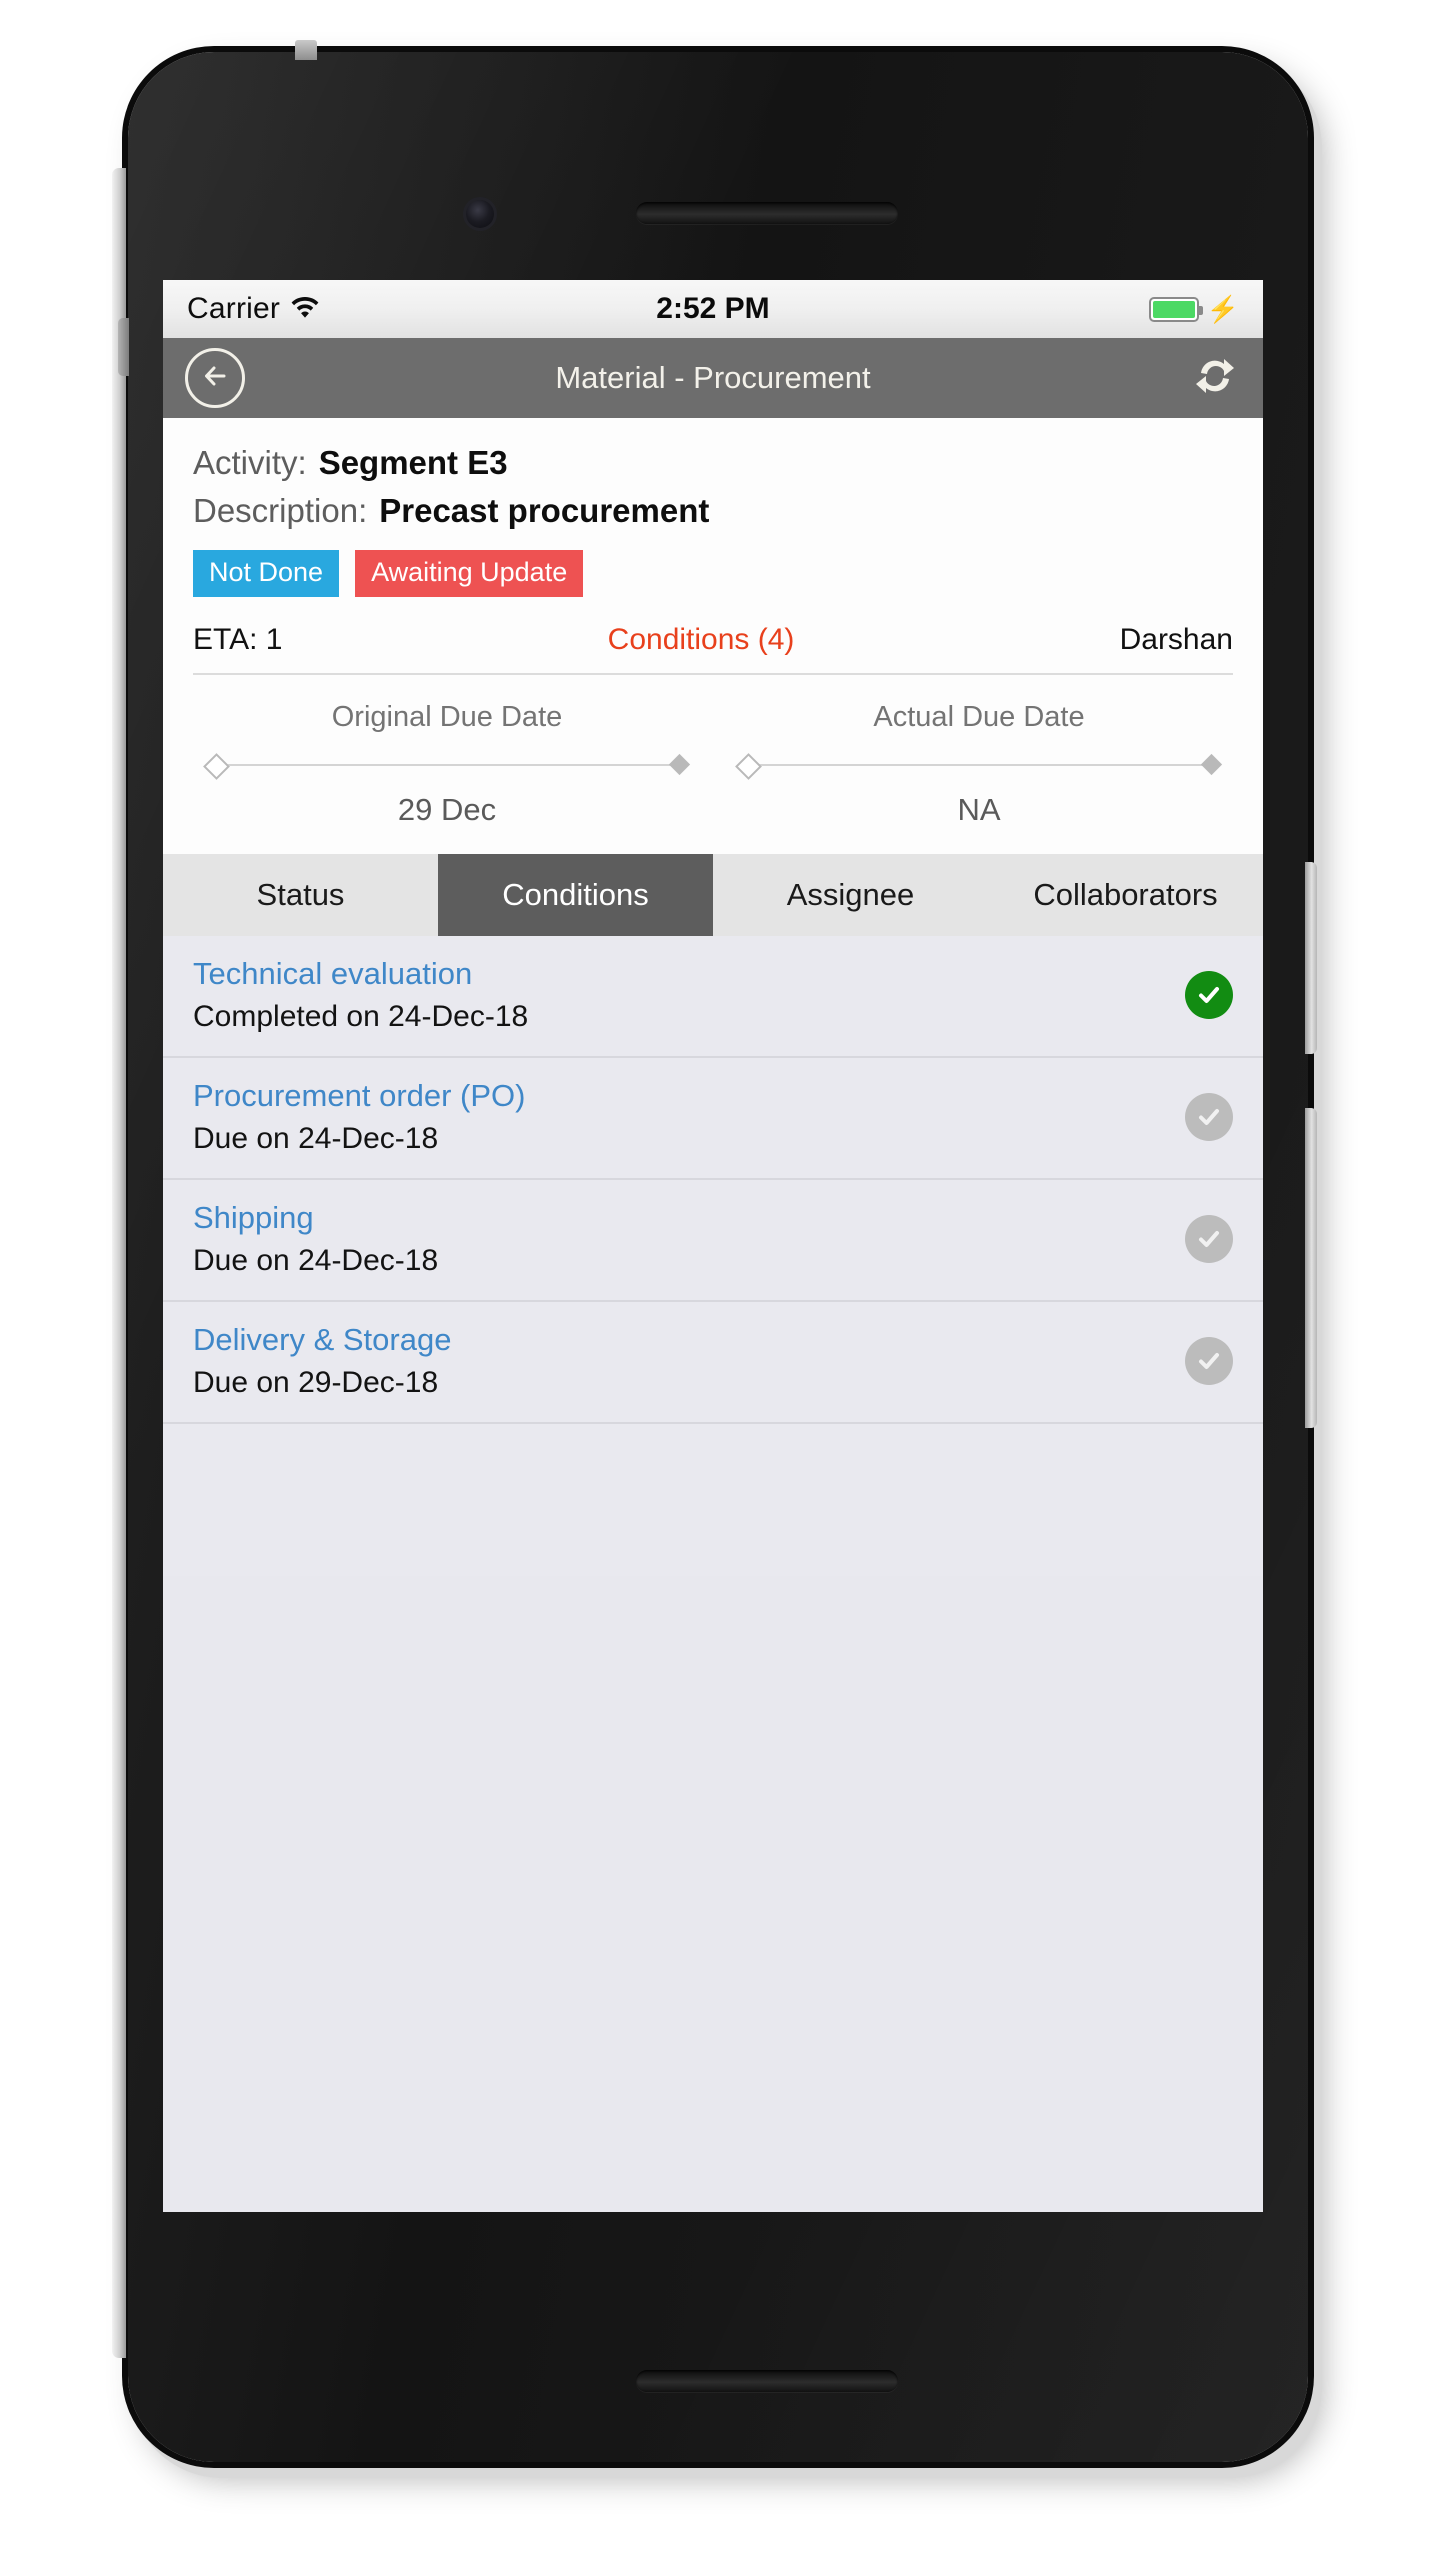  I want to click on original-due-date-column: Original Due Date 29 Dec, so click(447, 764).